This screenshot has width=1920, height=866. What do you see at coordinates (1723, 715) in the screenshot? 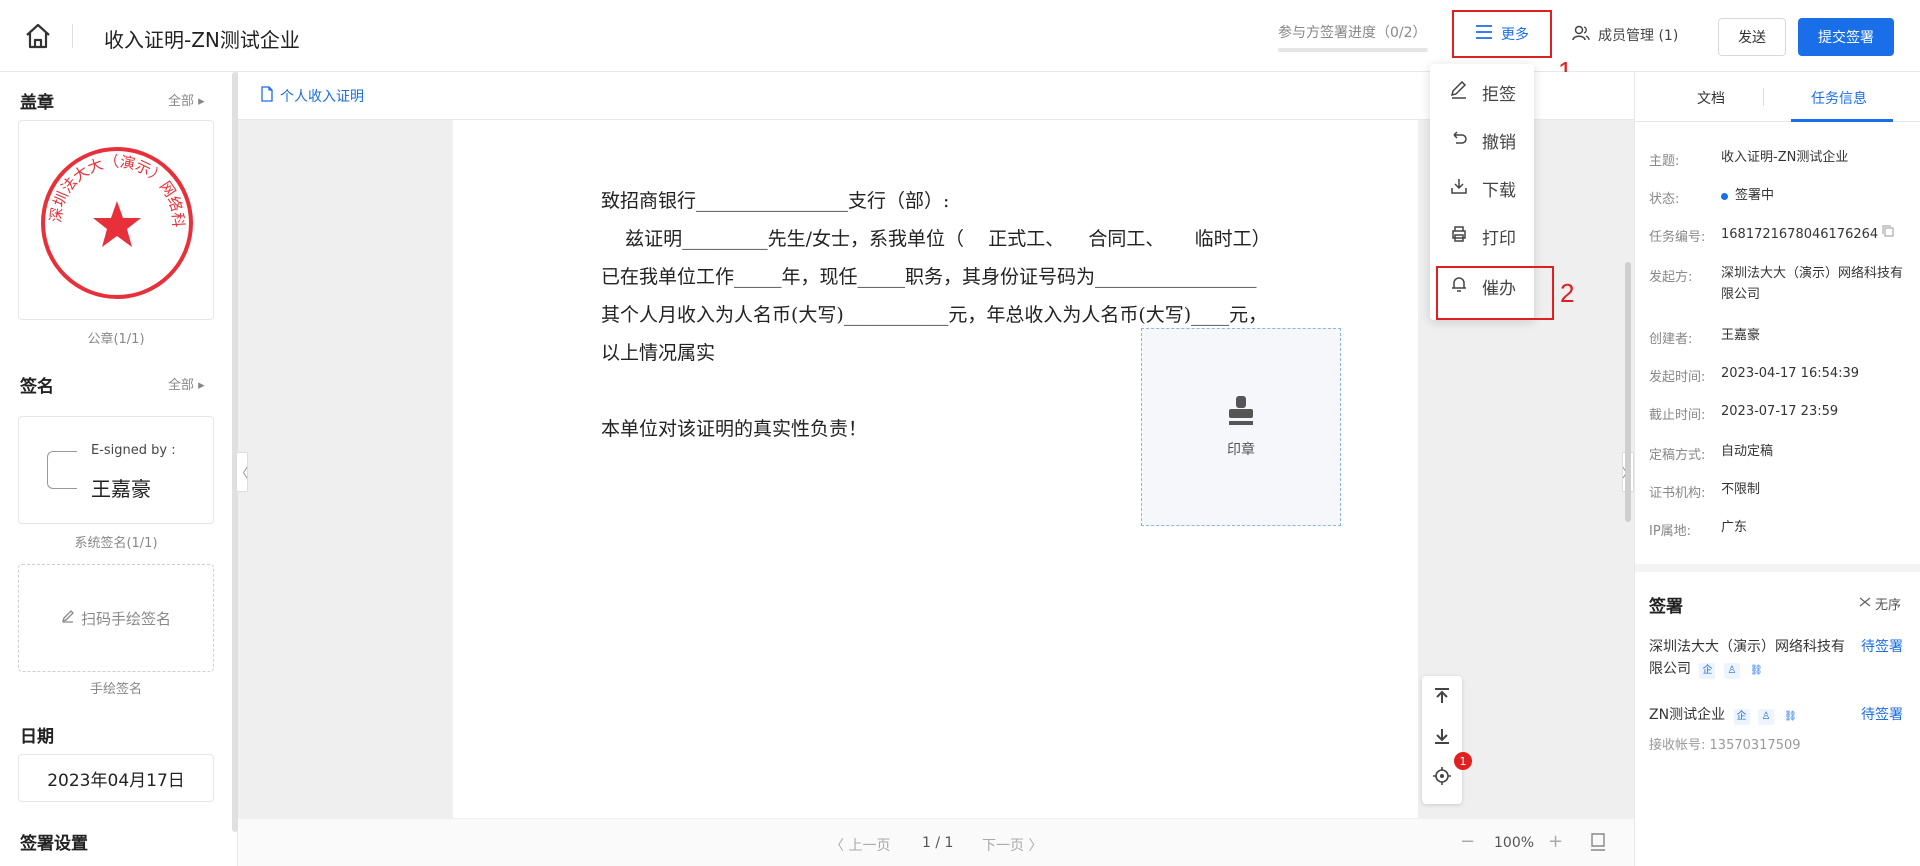
I see `signer-party-2: ZN测试企业 企 ♙ ⛓` at bounding box center [1723, 715].